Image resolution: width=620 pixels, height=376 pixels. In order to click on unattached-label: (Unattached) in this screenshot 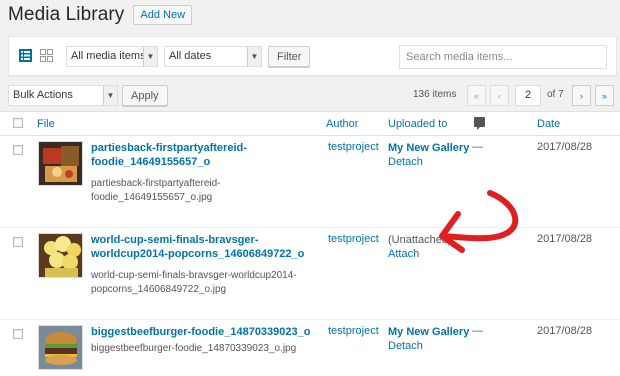, I will do `click(420, 240)`.